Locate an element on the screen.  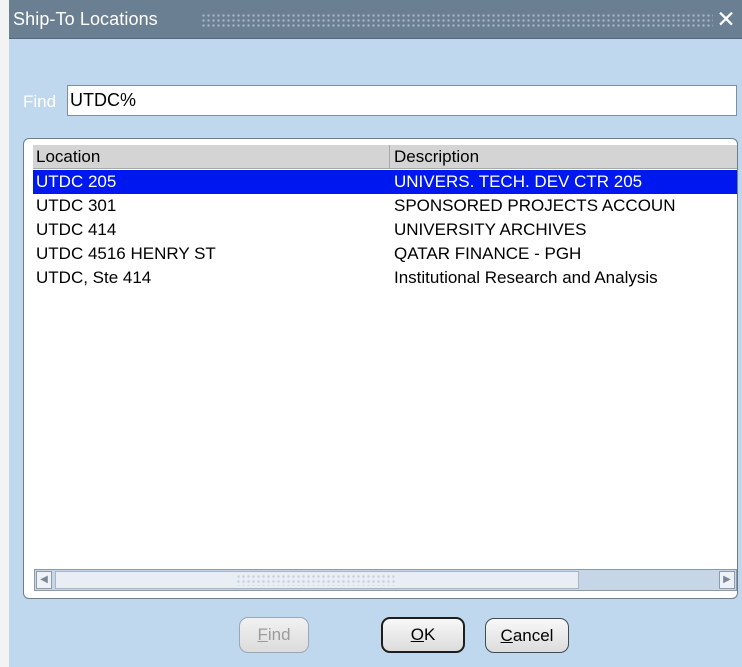
location-cell: UTDC 414 is located at coordinates (76, 229).